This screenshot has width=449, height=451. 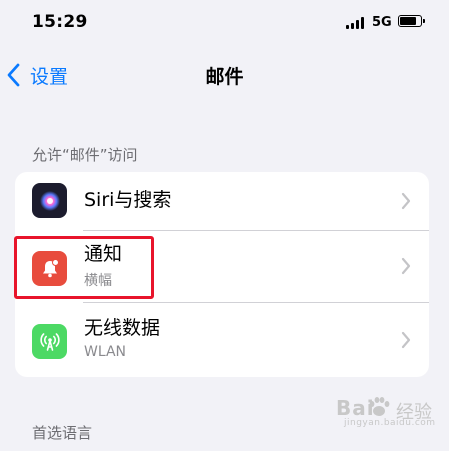 I want to click on page-title: 邮件, so click(x=224, y=77).